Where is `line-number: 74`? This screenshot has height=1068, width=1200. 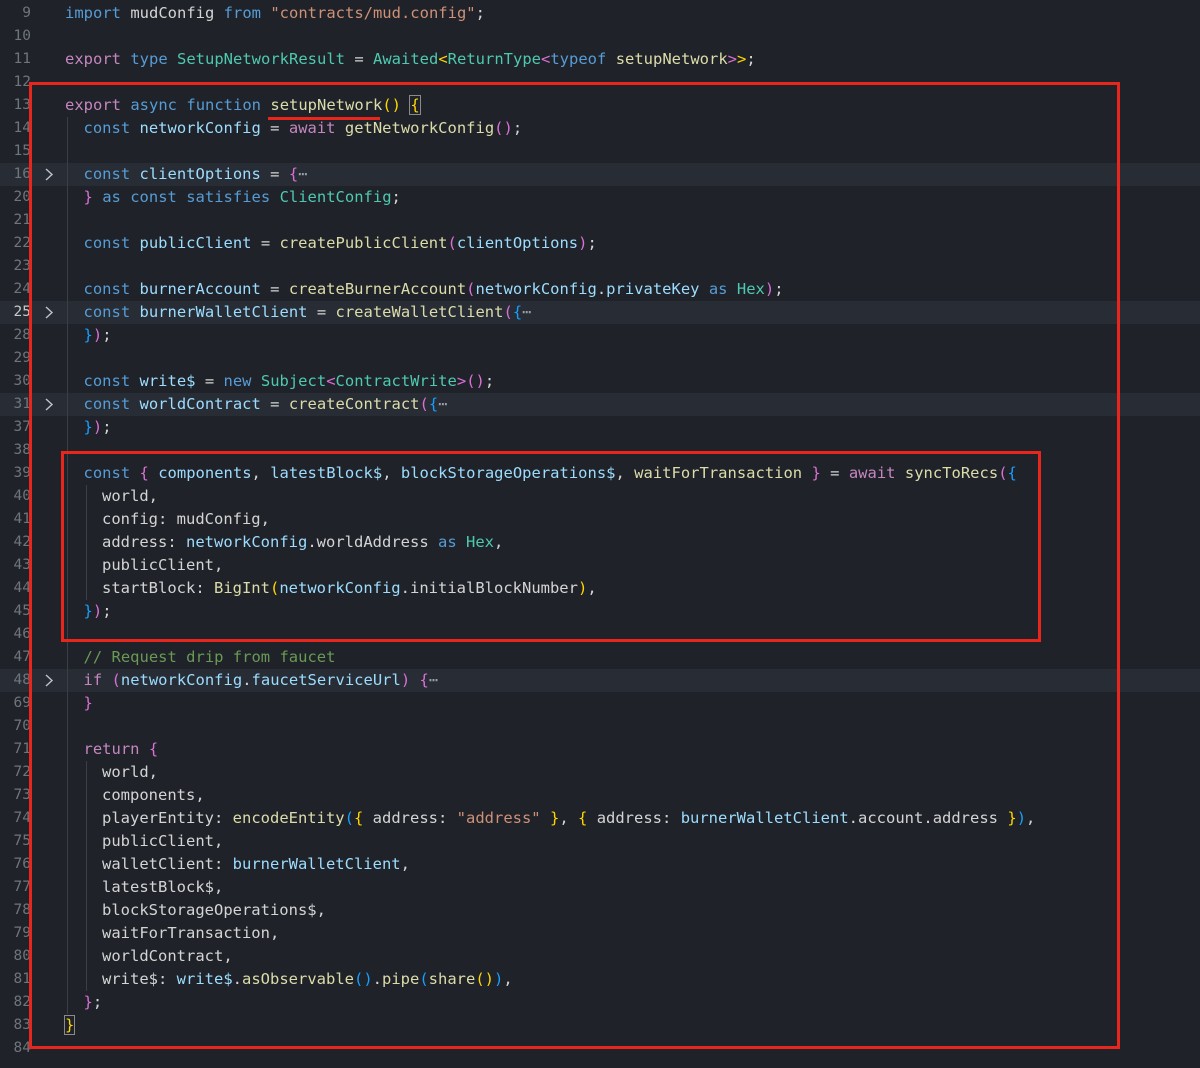 line-number: 74 is located at coordinates (22, 818).